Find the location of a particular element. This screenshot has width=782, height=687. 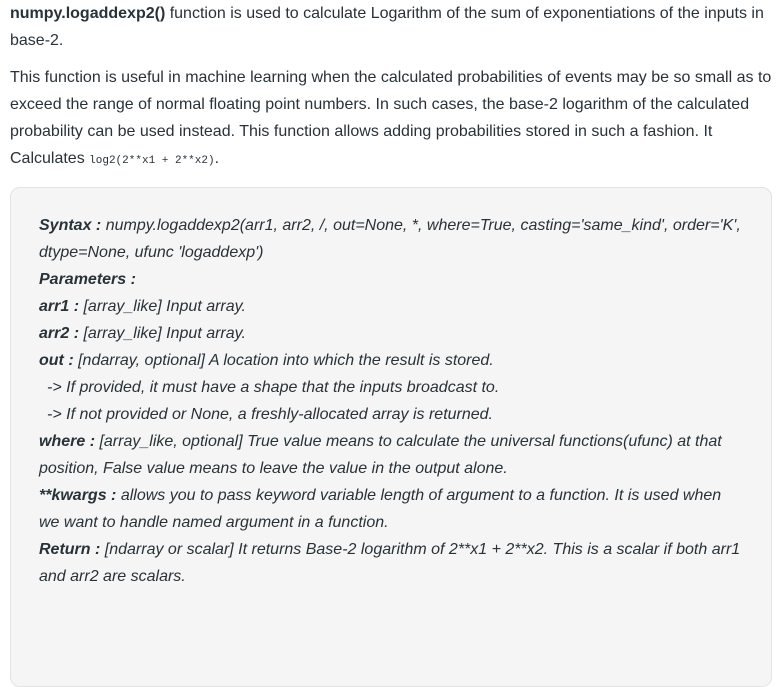

parameters-title: Parameters : is located at coordinates (87, 279).